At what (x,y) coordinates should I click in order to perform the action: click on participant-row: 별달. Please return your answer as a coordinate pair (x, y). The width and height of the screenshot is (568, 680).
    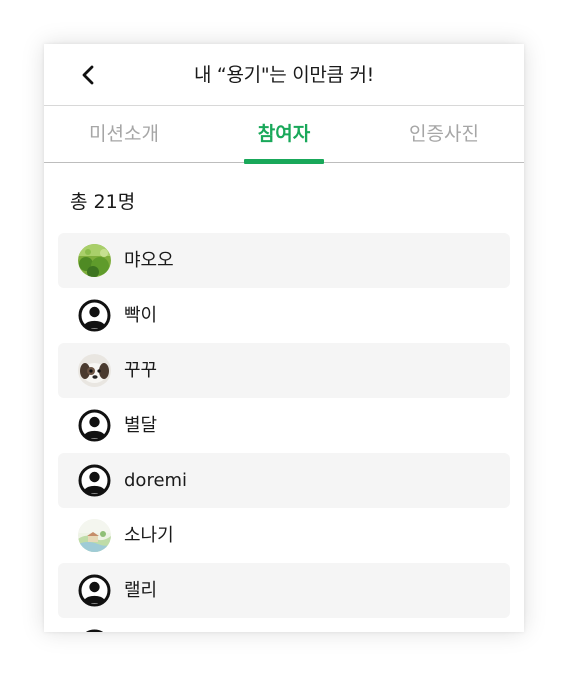
    Looking at the image, I should click on (284, 425).